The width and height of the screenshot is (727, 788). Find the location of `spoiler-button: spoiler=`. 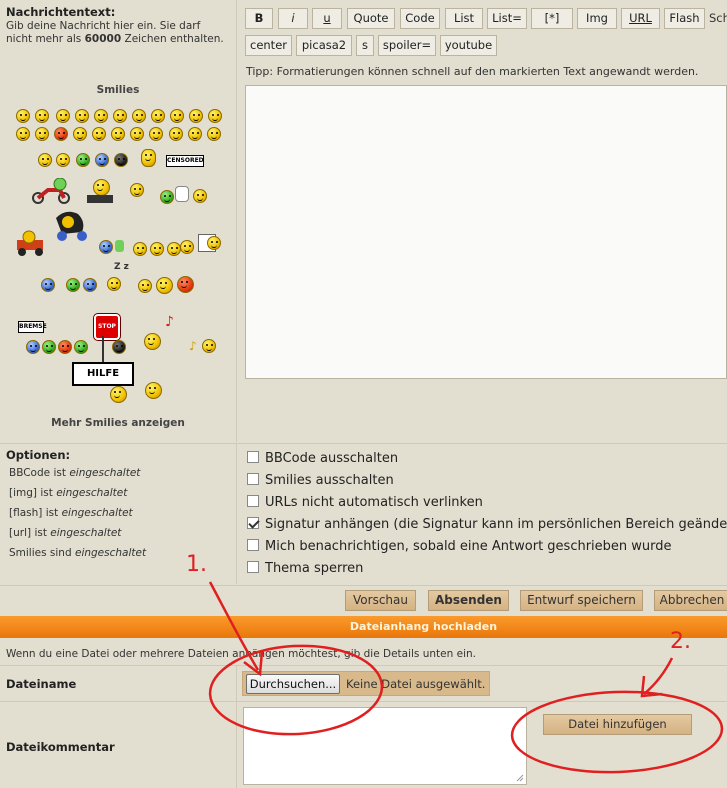

spoiler-button: spoiler= is located at coordinates (407, 45).